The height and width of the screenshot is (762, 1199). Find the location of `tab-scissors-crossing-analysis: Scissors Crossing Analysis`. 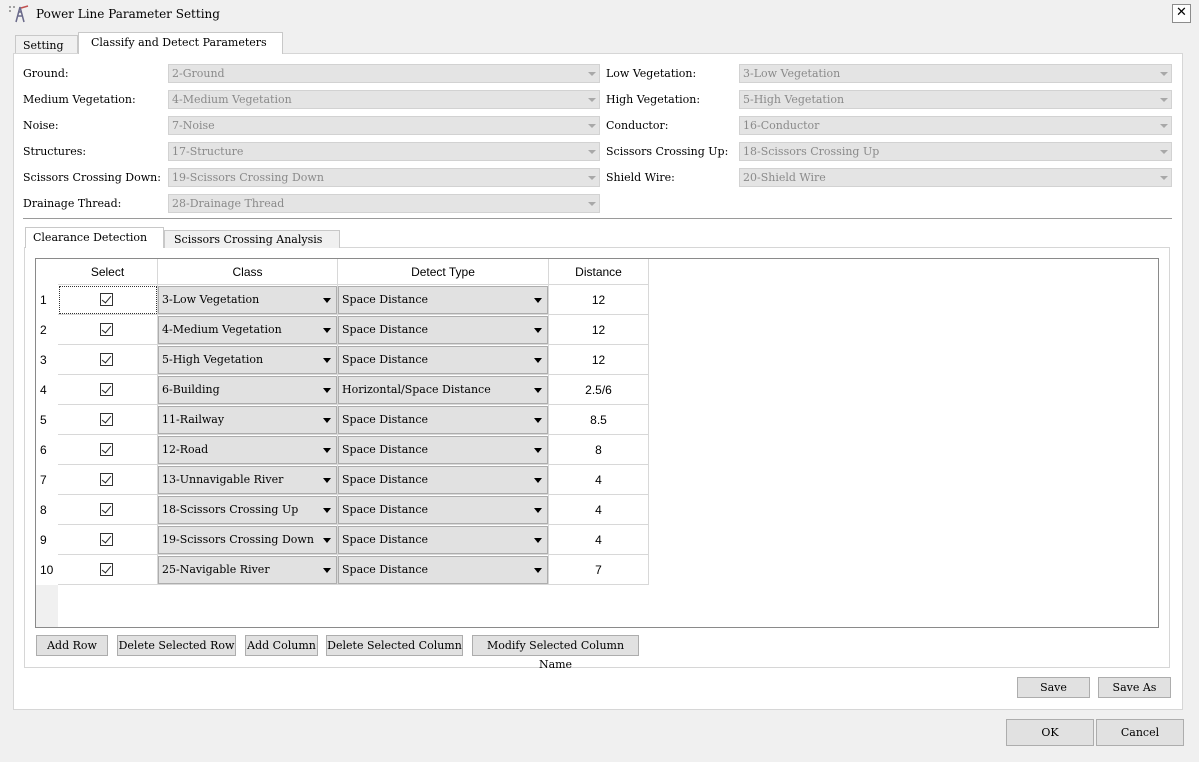

tab-scissors-crossing-analysis: Scissors Crossing Analysis is located at coordinates (252, 239).